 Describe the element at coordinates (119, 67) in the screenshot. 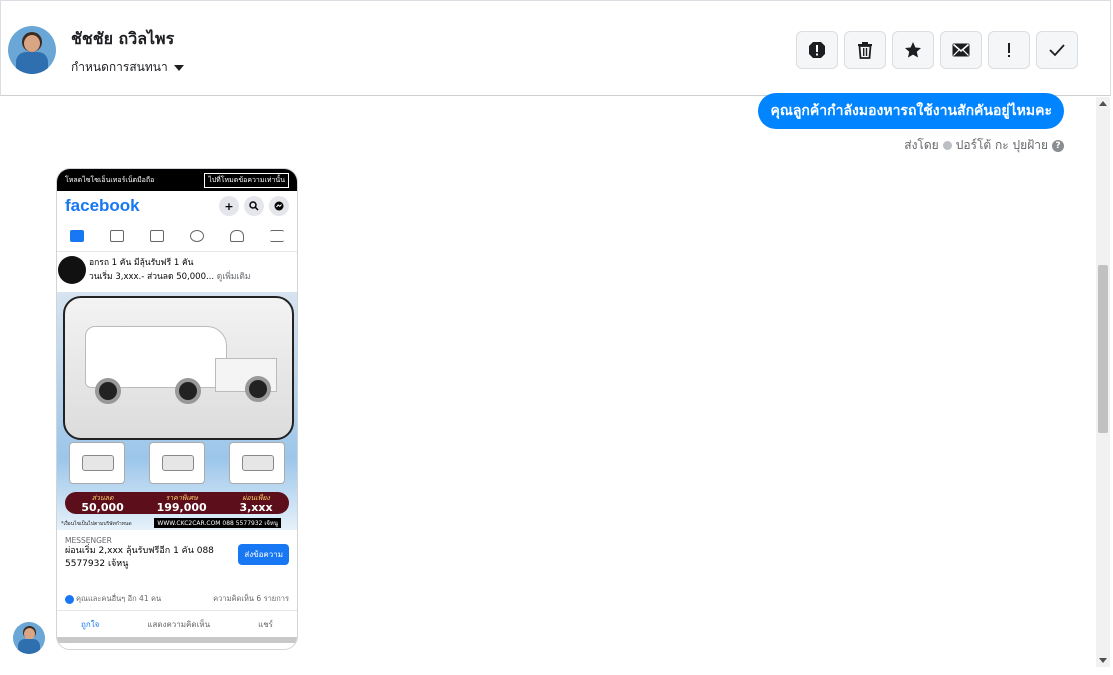

I see `assign-label: กำหนดการสนทนา` at that location.